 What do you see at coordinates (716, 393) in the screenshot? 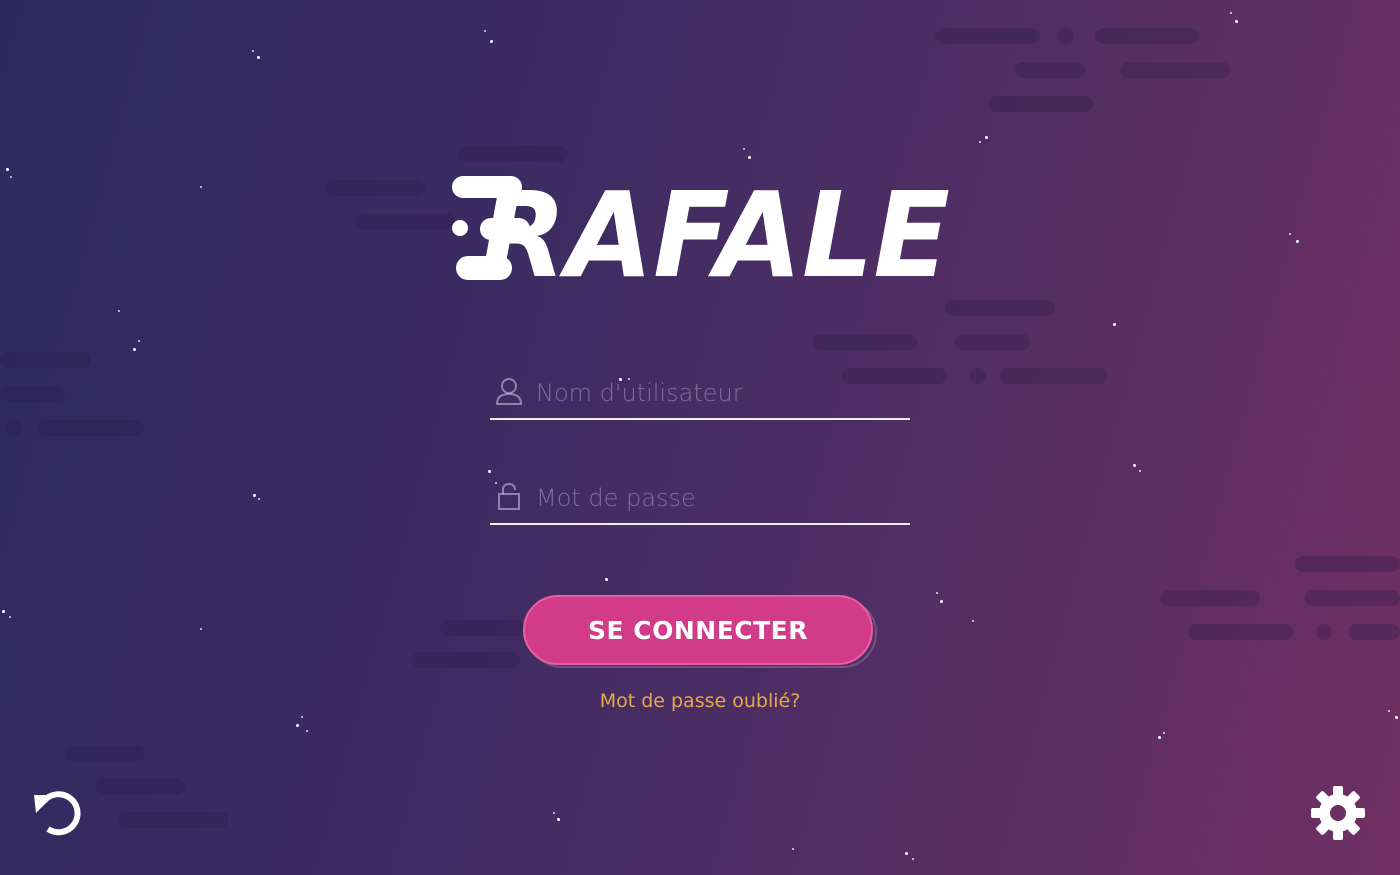
I see `username-input` at bounding box center [716, 393].